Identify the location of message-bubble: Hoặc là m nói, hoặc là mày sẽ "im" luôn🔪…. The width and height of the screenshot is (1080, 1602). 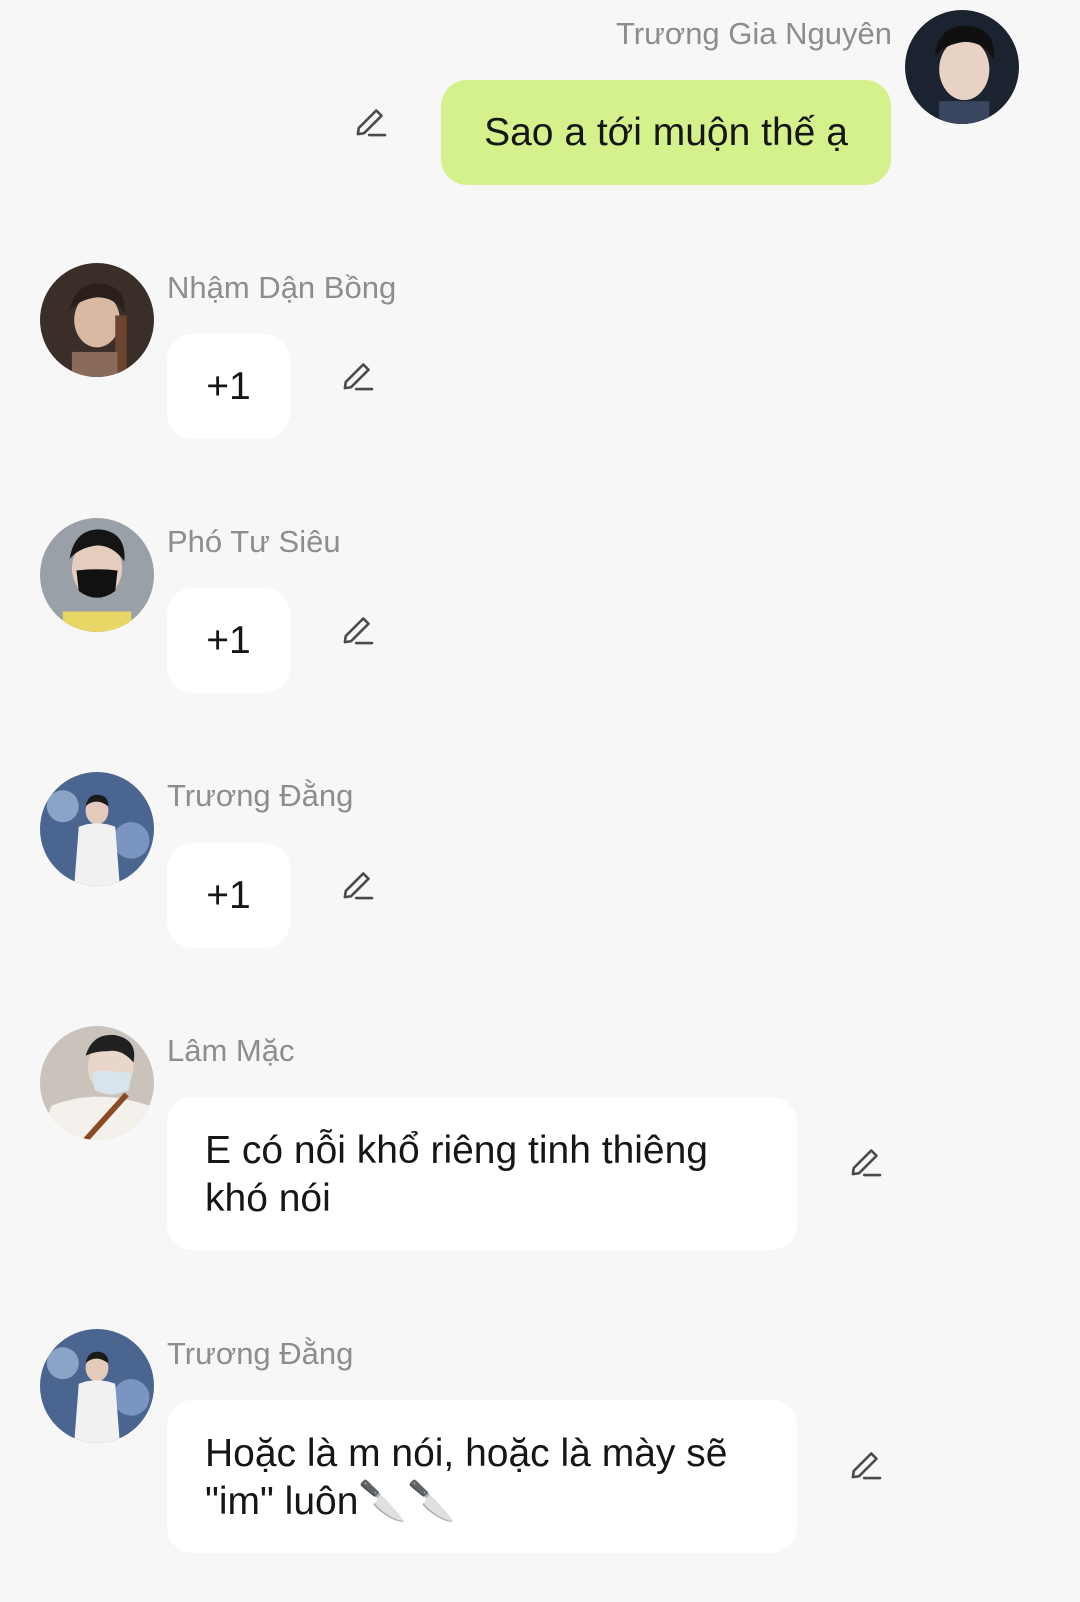
(482, 1476).